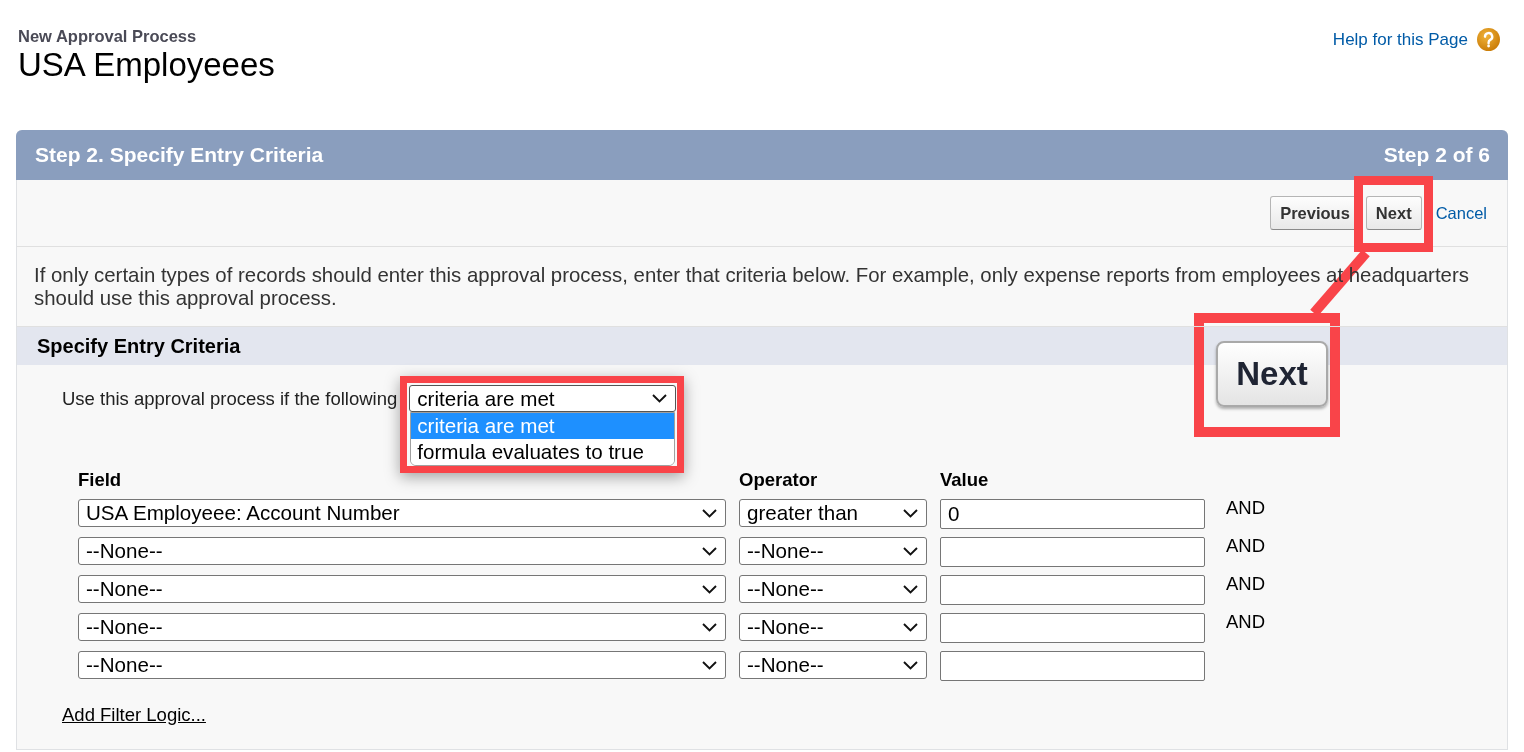 The height and width of the screenshot is (752, 1524). What do you see at coordinates (1400, 39) in the screenshot?
I see `help-link: Help for this Page` at bounding box center [1400, 39].